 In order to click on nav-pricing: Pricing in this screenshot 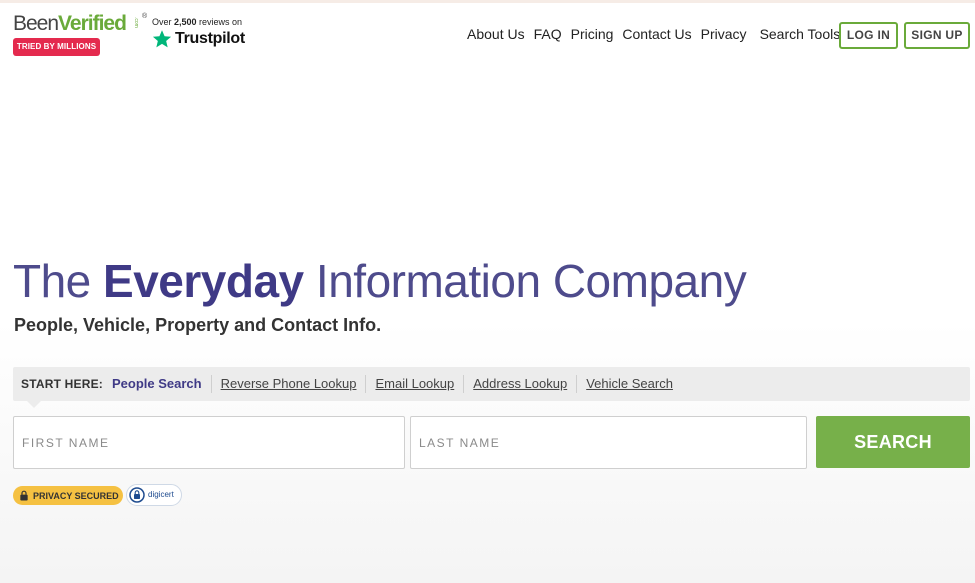, I will do `click(592, 34)`.